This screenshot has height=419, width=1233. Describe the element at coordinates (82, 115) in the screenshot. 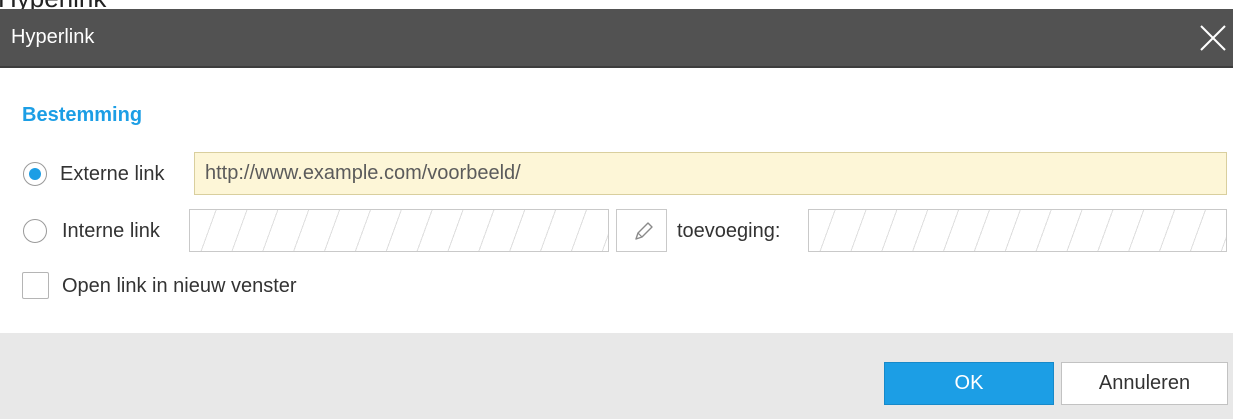

I see `section-title-destination: Bestemming` at that location.